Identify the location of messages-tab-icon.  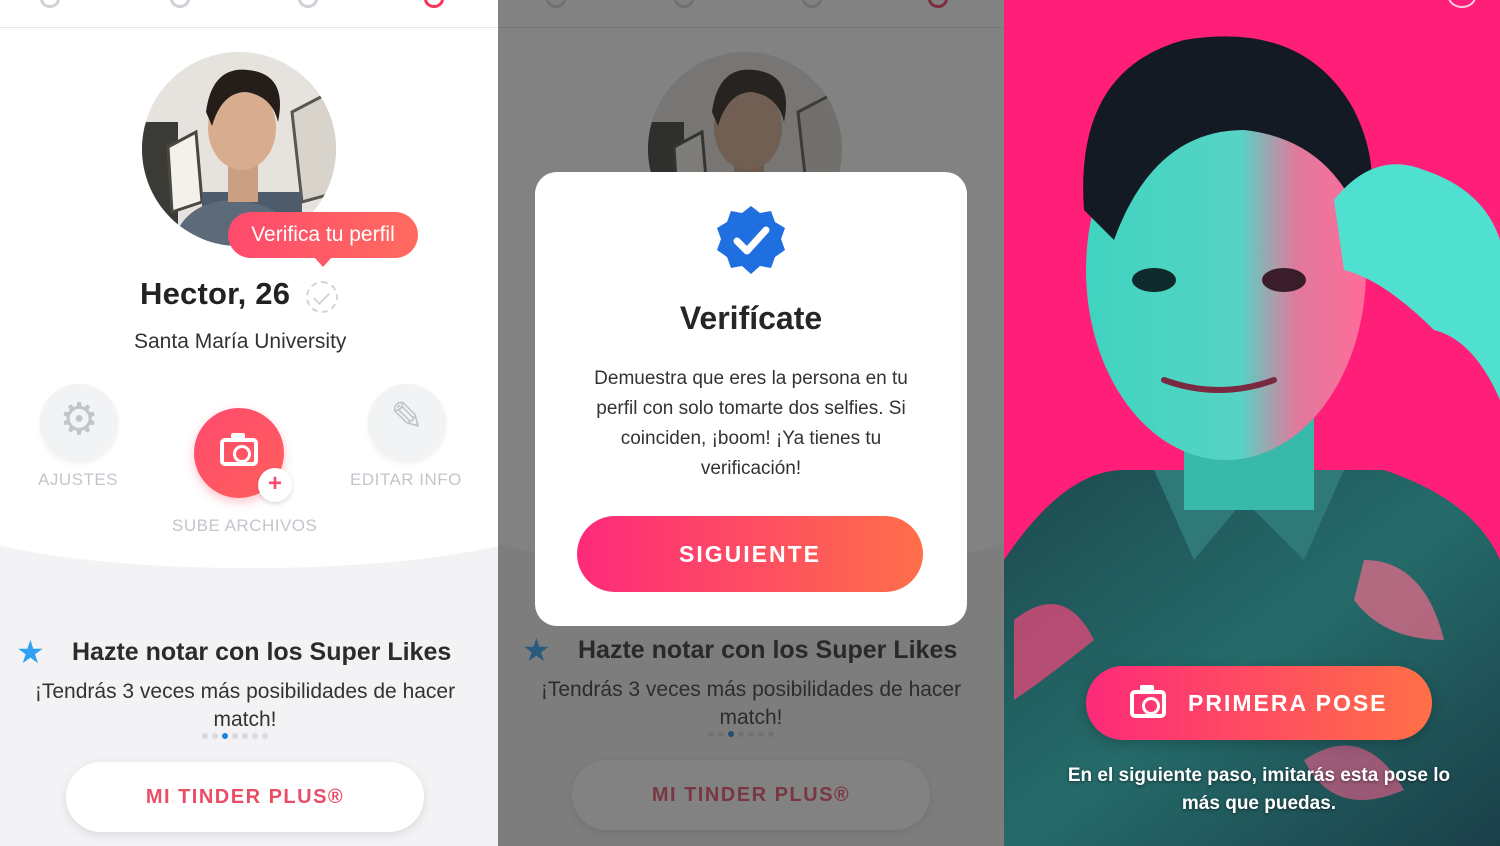
(434, 4).